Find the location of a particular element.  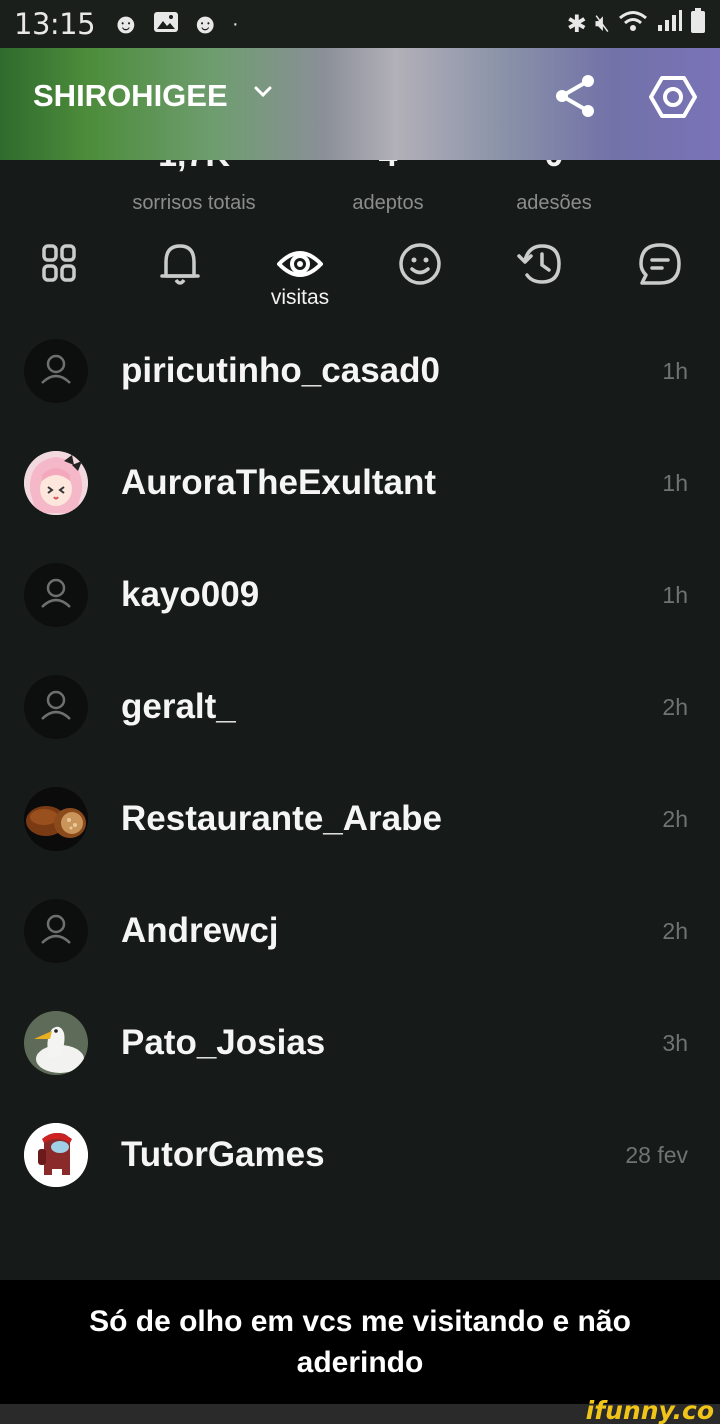

tab-comments is located at coordinates (660, 270).